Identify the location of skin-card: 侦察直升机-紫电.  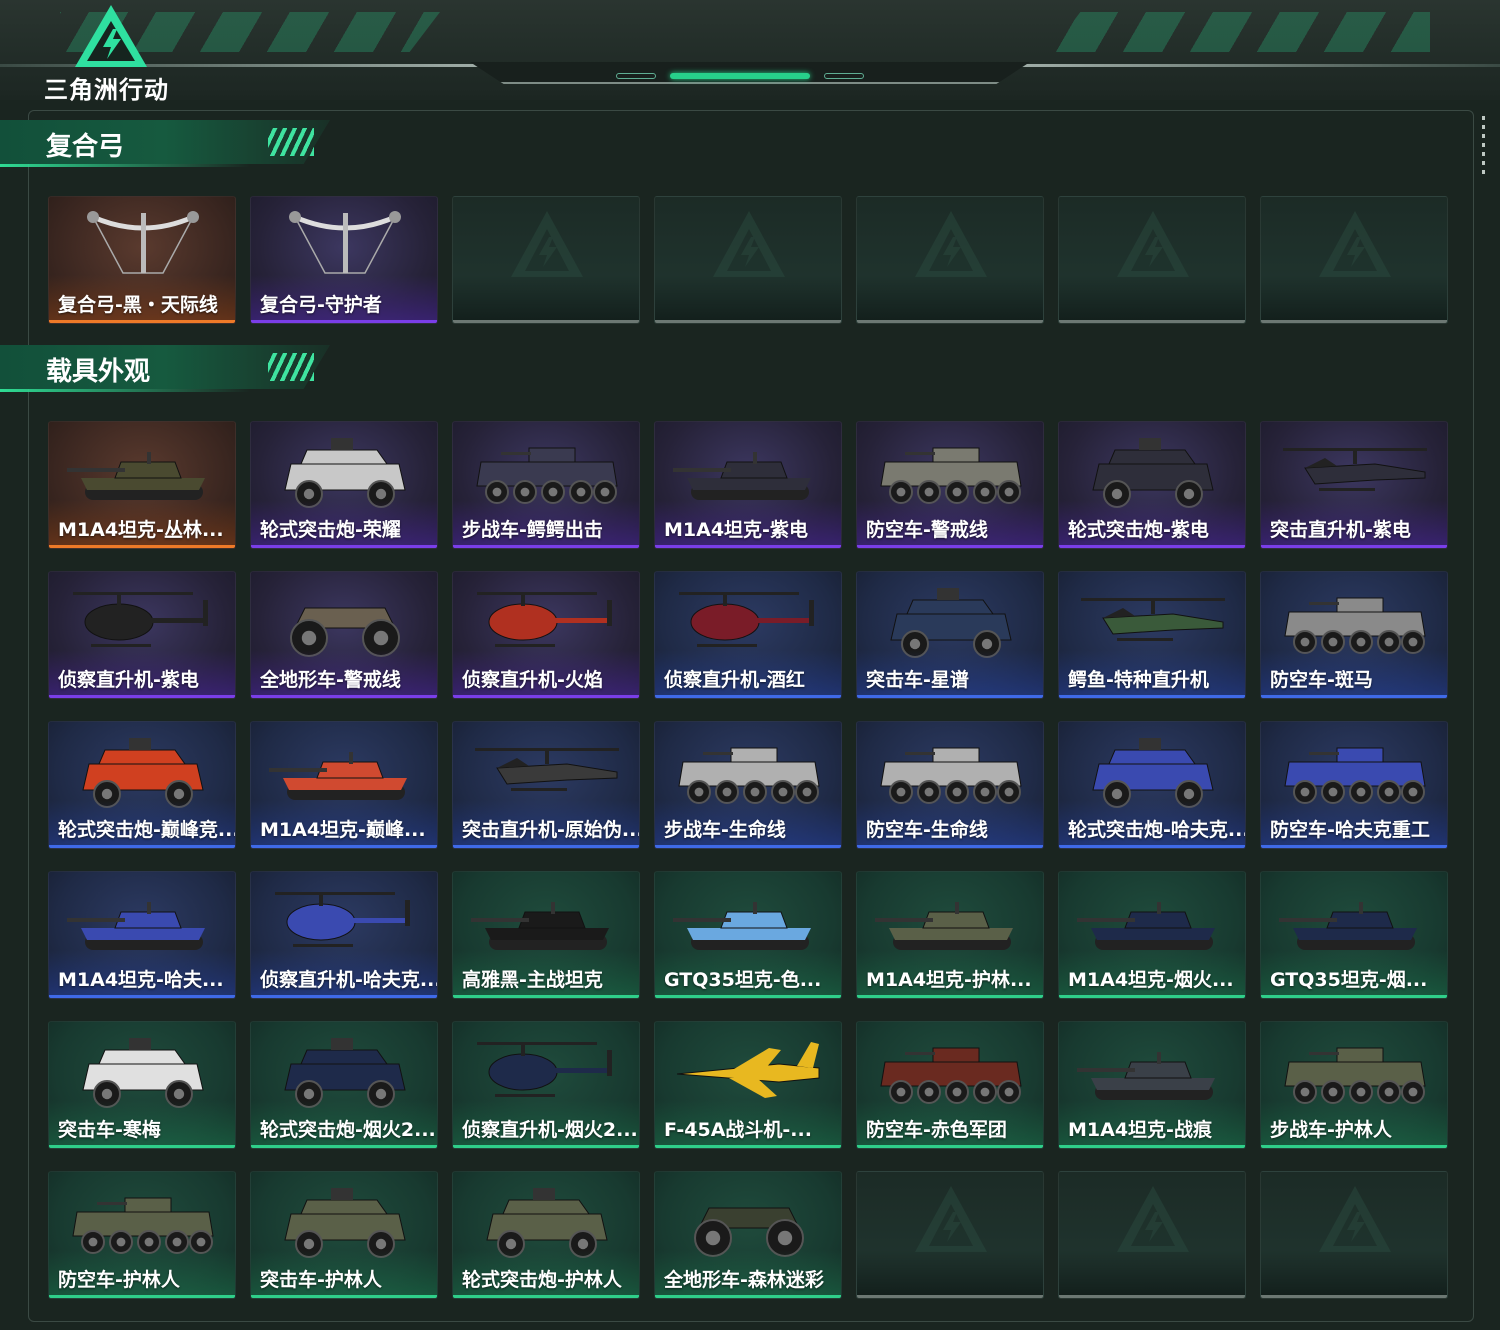
(142, 635).